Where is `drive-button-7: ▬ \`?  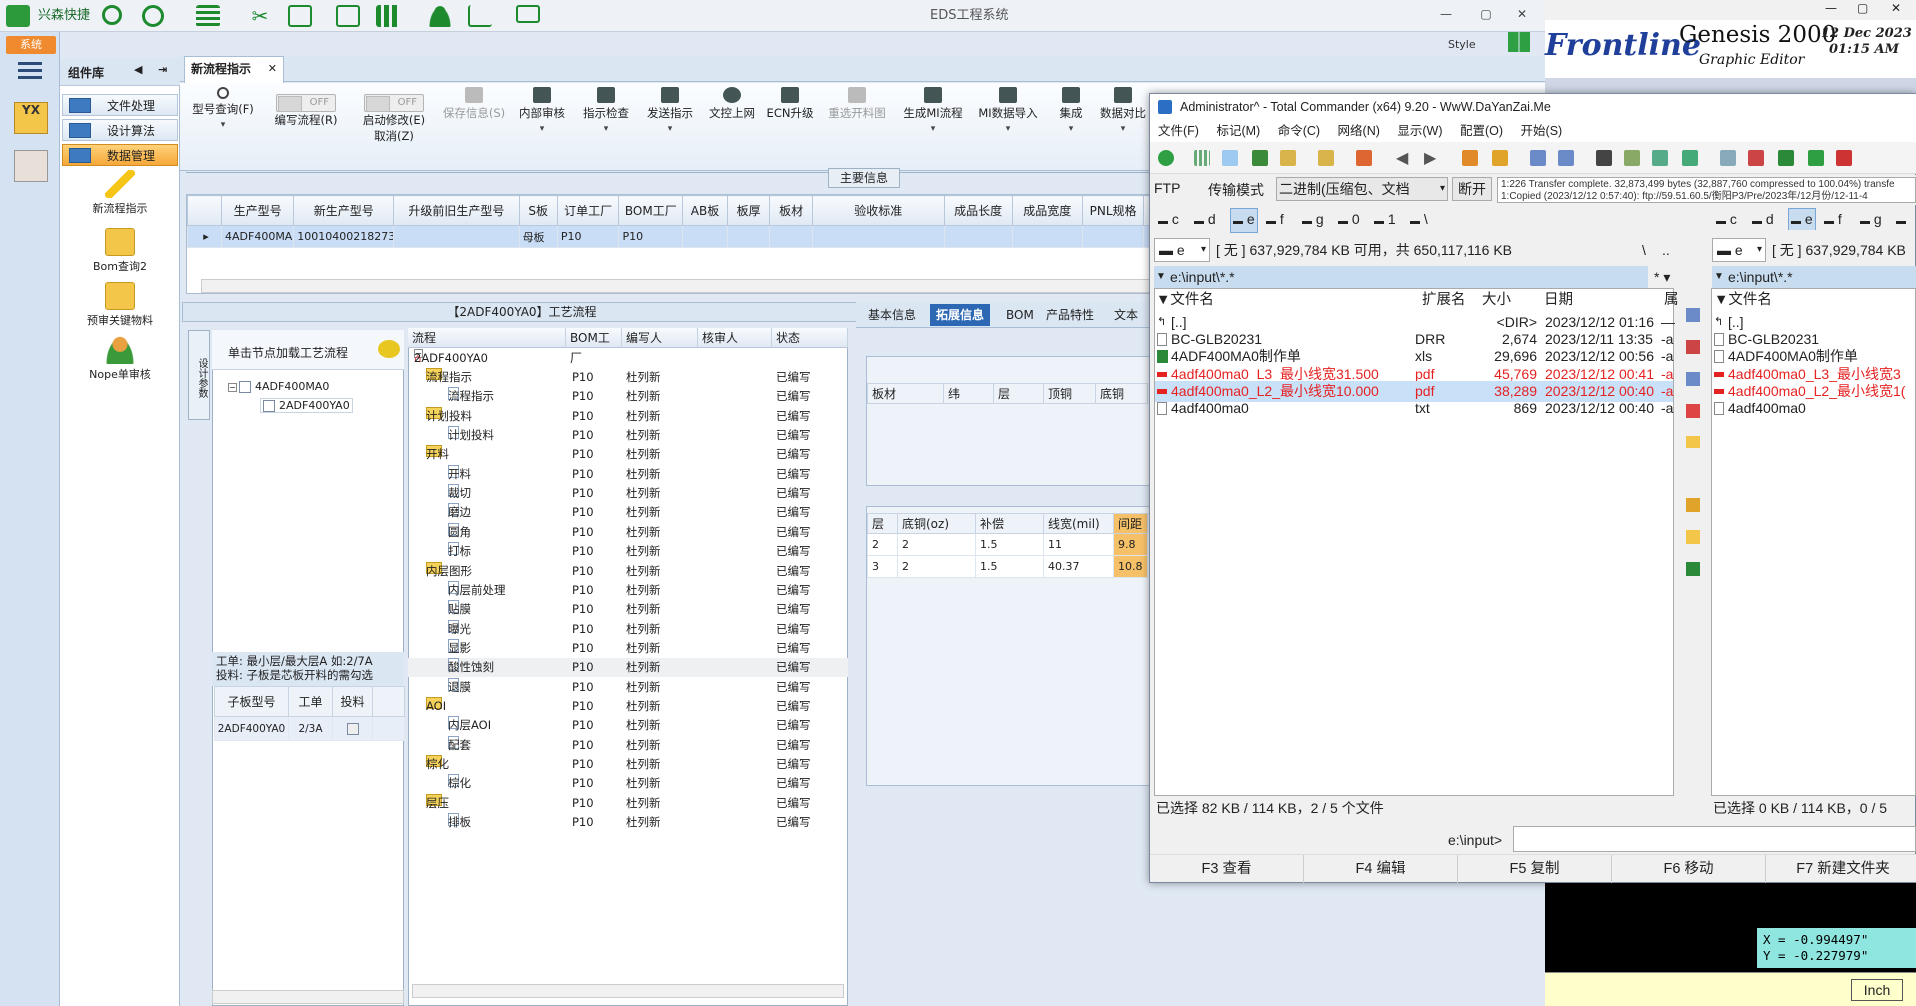
drive-button-7: ▬ \ is located at coordinates (1419, 220).